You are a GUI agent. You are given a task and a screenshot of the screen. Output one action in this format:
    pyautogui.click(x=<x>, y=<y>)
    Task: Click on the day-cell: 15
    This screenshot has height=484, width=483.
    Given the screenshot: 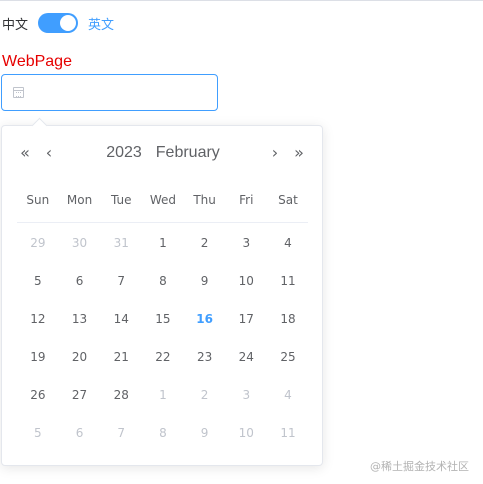 What is the action you would take?
    pyautogui.click(x=163, y=319)
    